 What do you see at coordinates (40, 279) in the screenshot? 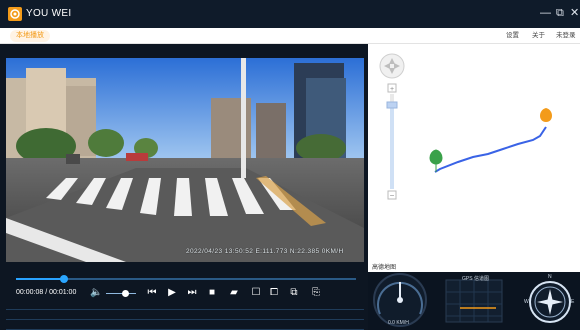
I see `progress-fill` at bounding box center [40, 279].